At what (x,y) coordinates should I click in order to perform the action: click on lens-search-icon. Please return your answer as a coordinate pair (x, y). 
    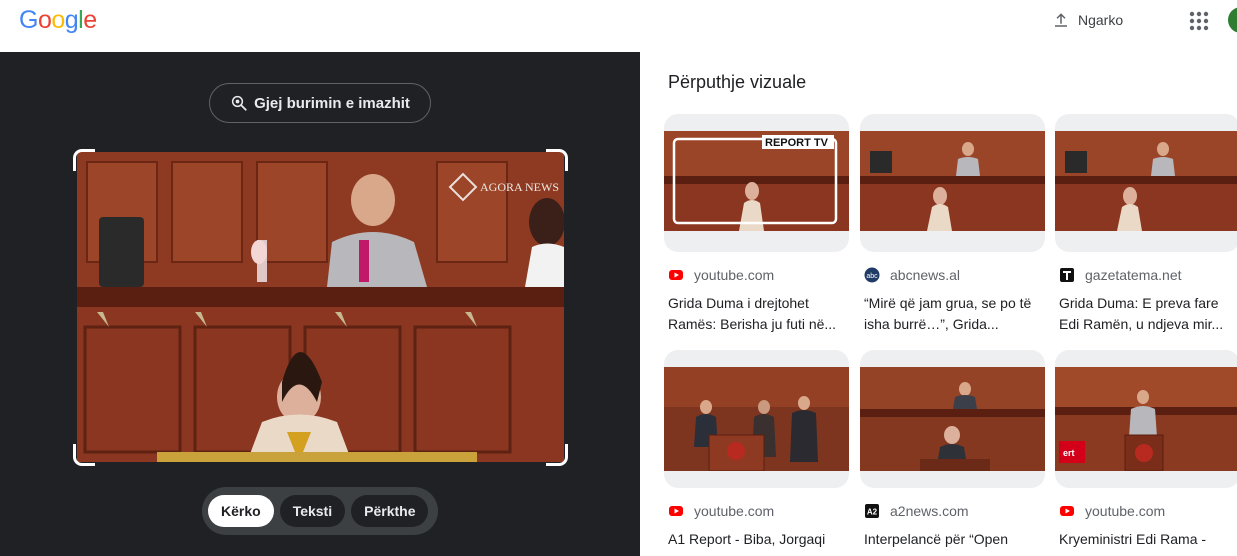
    Looking at the image, I should click on (239, 103).